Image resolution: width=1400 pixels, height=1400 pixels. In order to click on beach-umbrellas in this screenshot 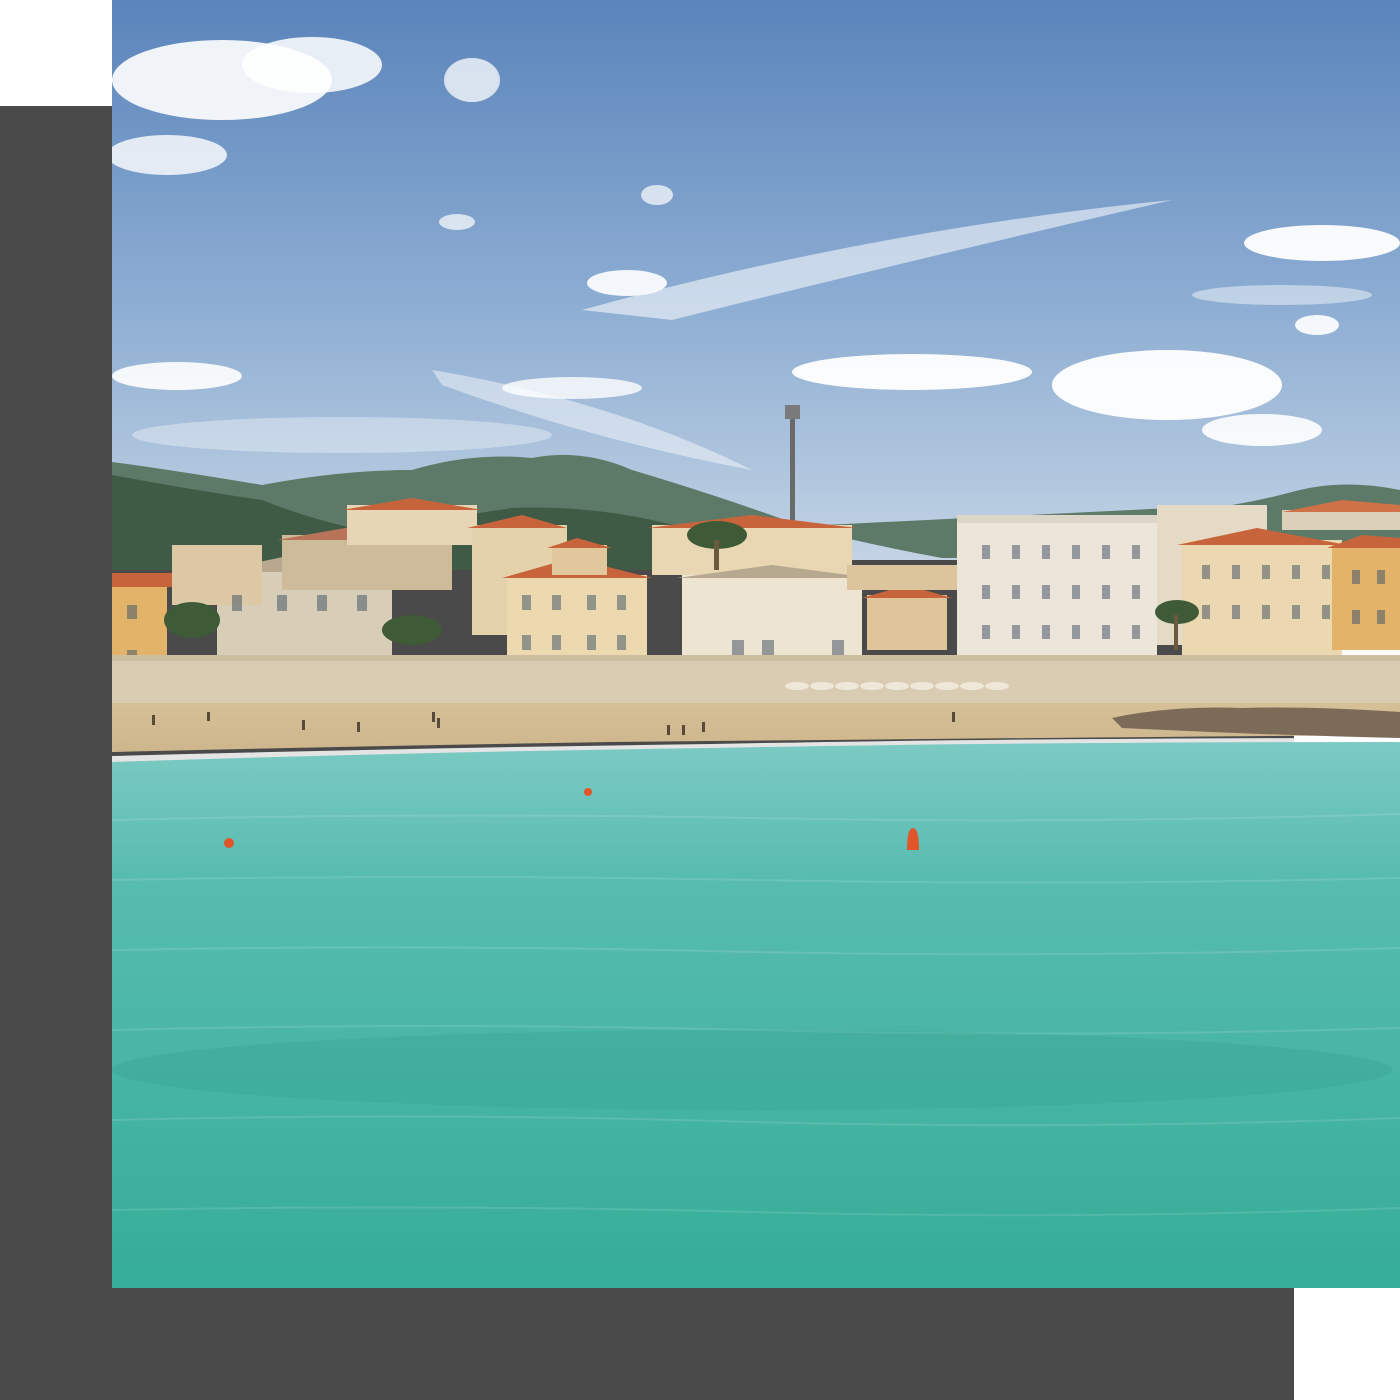, I will do `click(897, 686)`.